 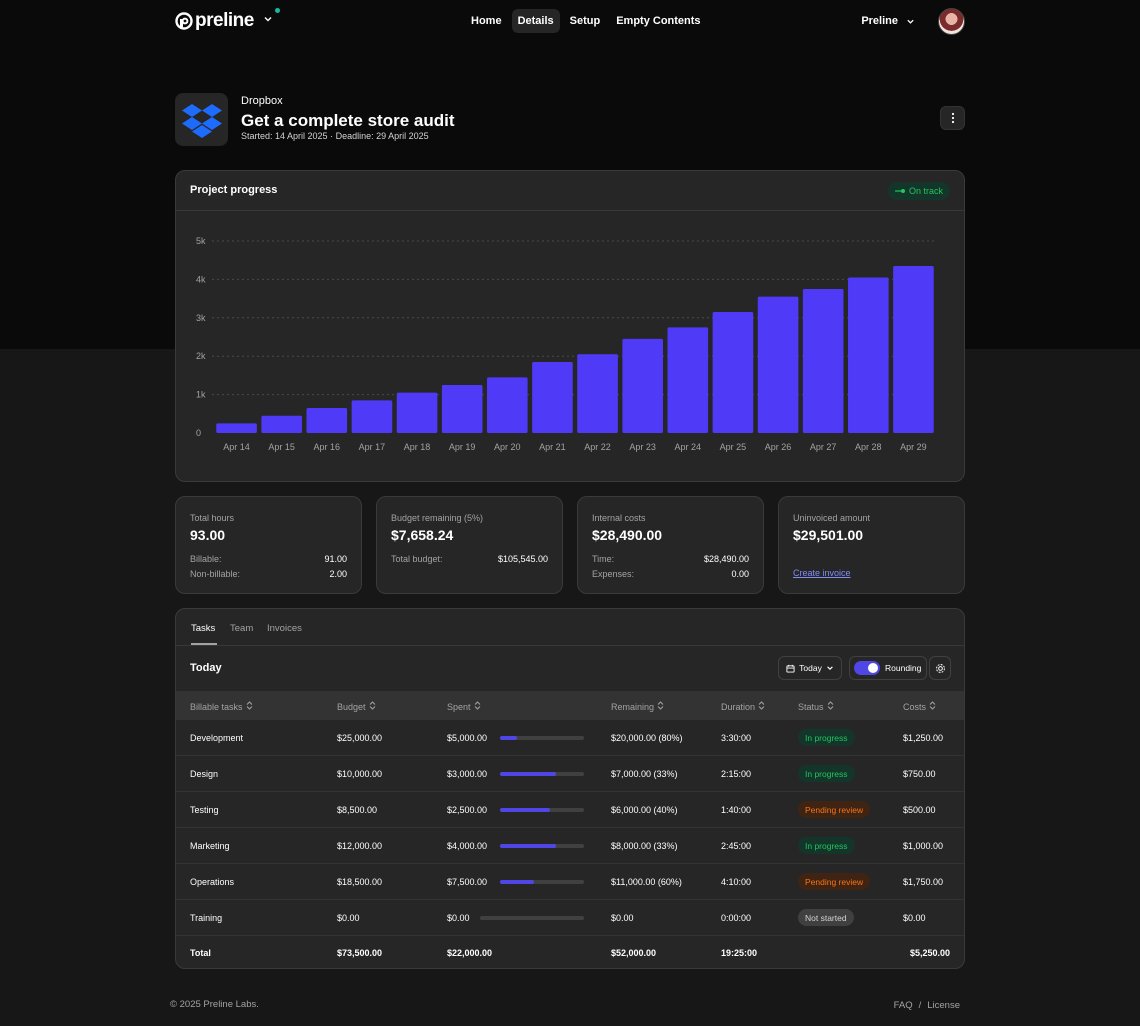 What do you see at coordinates (221, 706) in the screenshot?
I see `column-header: Billable tasks` at bounding box center [221, 706].